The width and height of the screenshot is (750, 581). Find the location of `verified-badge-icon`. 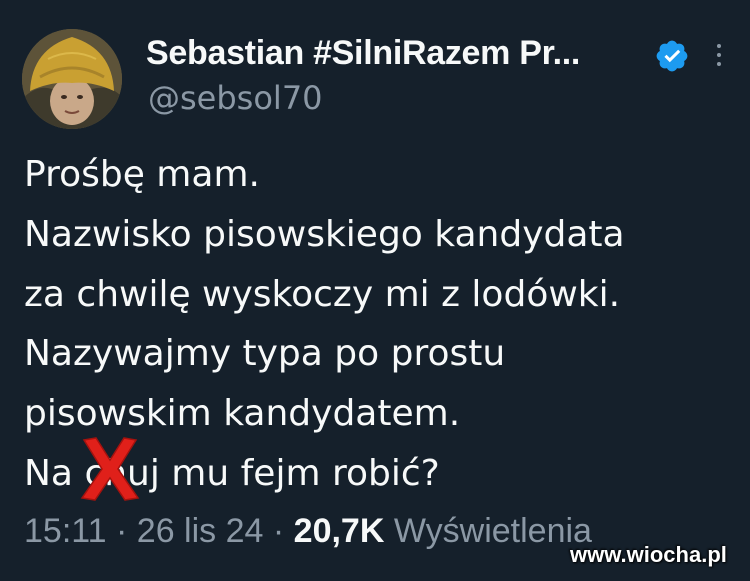

verified-badge-icon is located at coordinates (672, 56).